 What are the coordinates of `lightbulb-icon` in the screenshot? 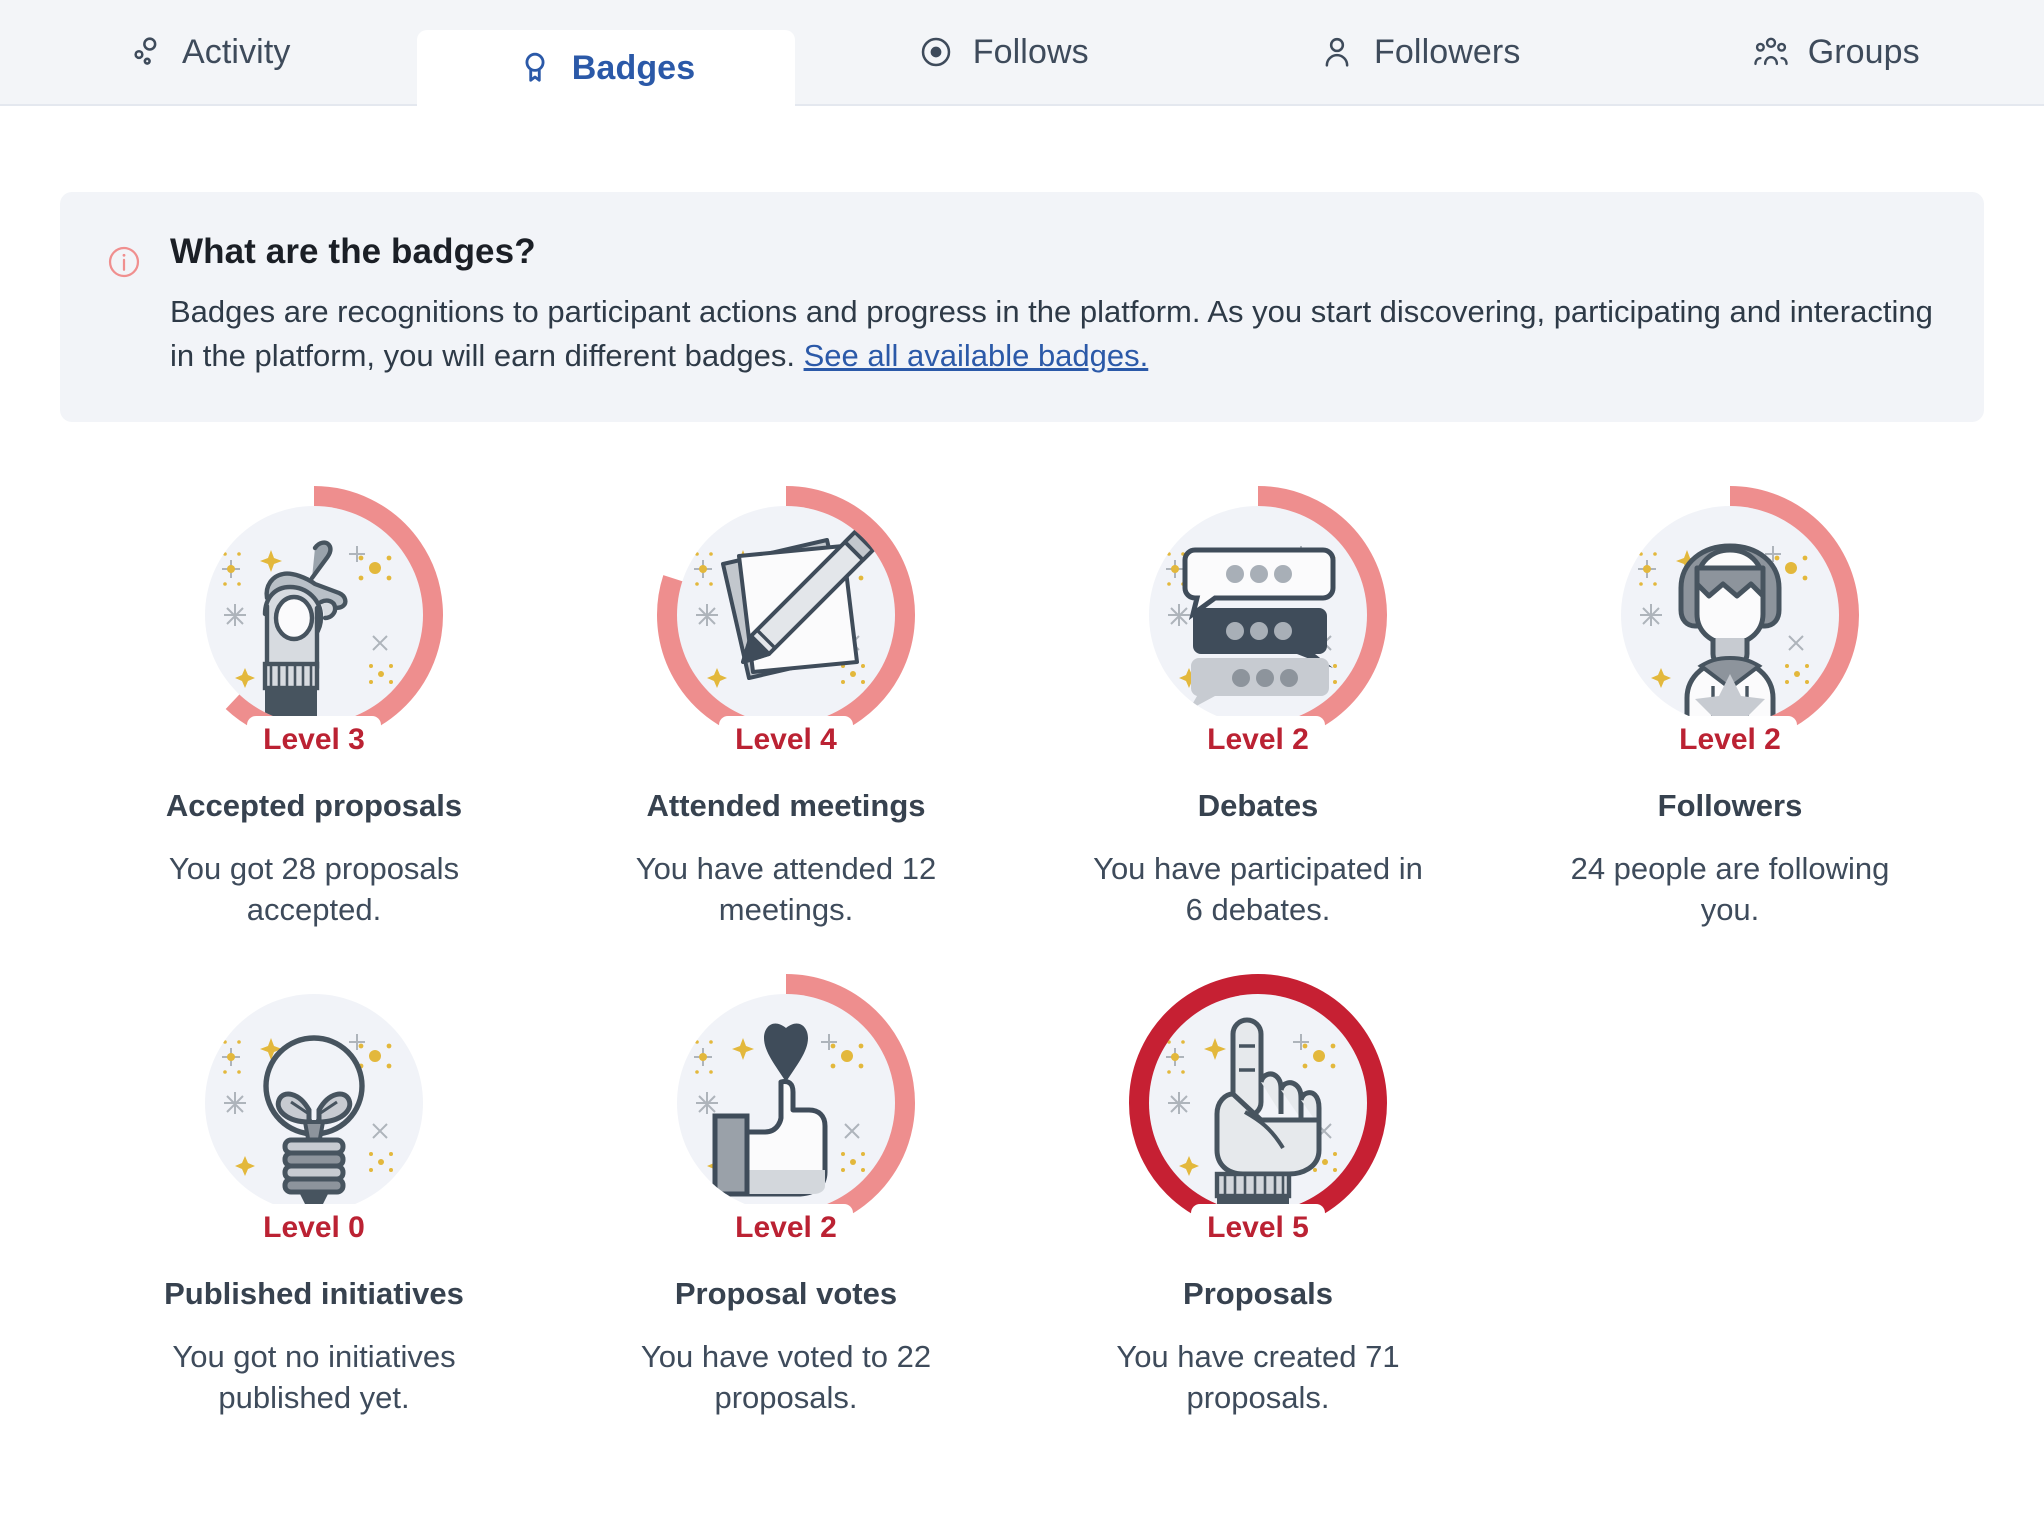 It's located at (314, 1123).